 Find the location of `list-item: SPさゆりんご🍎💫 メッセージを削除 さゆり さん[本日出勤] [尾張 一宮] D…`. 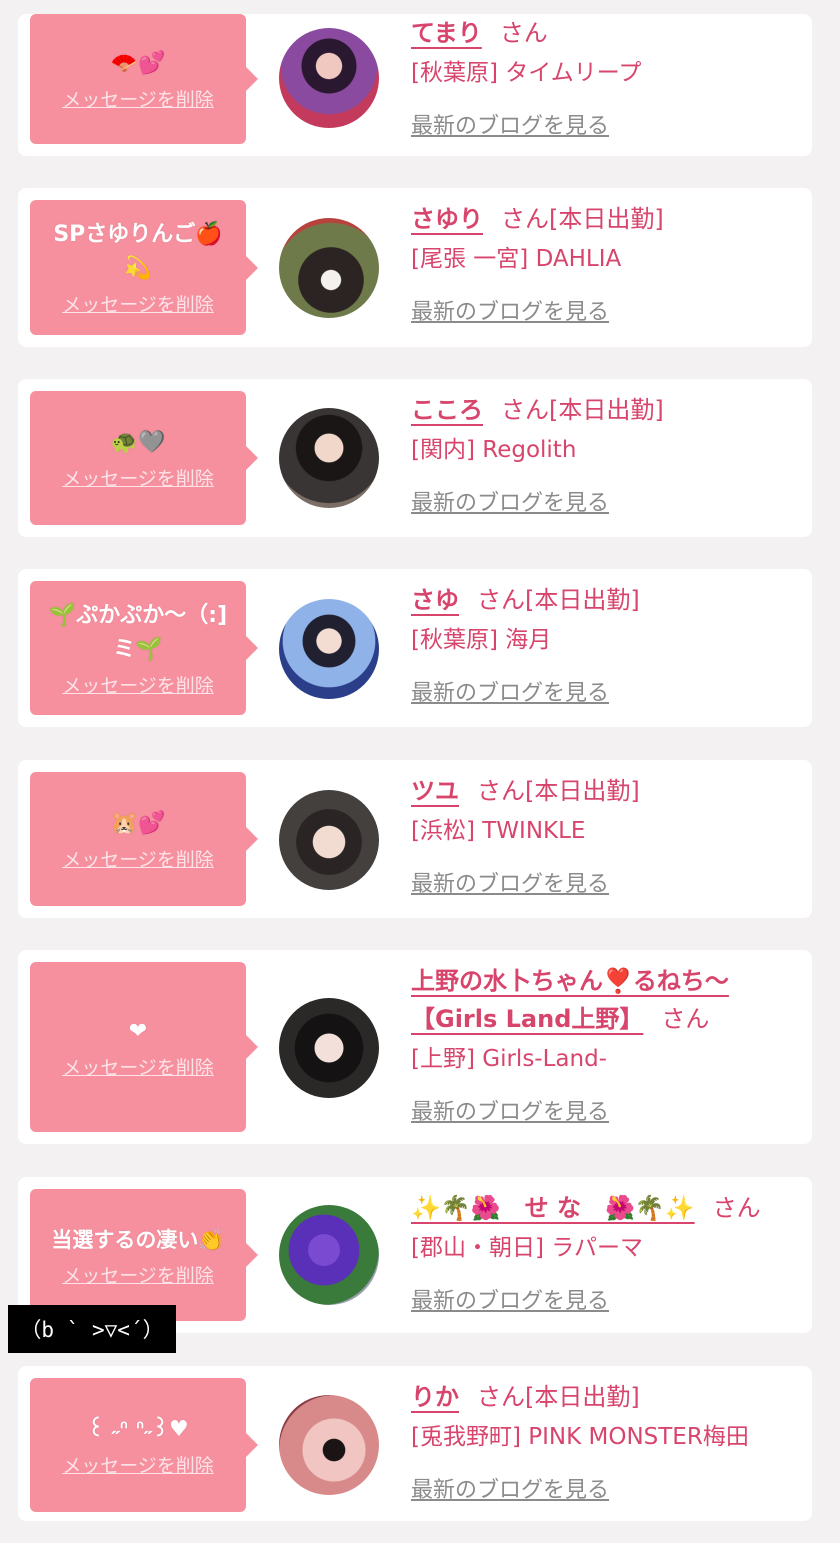

list-item: SPさゆりんご🍎💫 メッセージを削除 さゆり さん[本日出勤] [尾張 一宮] D… is located at coordinates (415, 267).